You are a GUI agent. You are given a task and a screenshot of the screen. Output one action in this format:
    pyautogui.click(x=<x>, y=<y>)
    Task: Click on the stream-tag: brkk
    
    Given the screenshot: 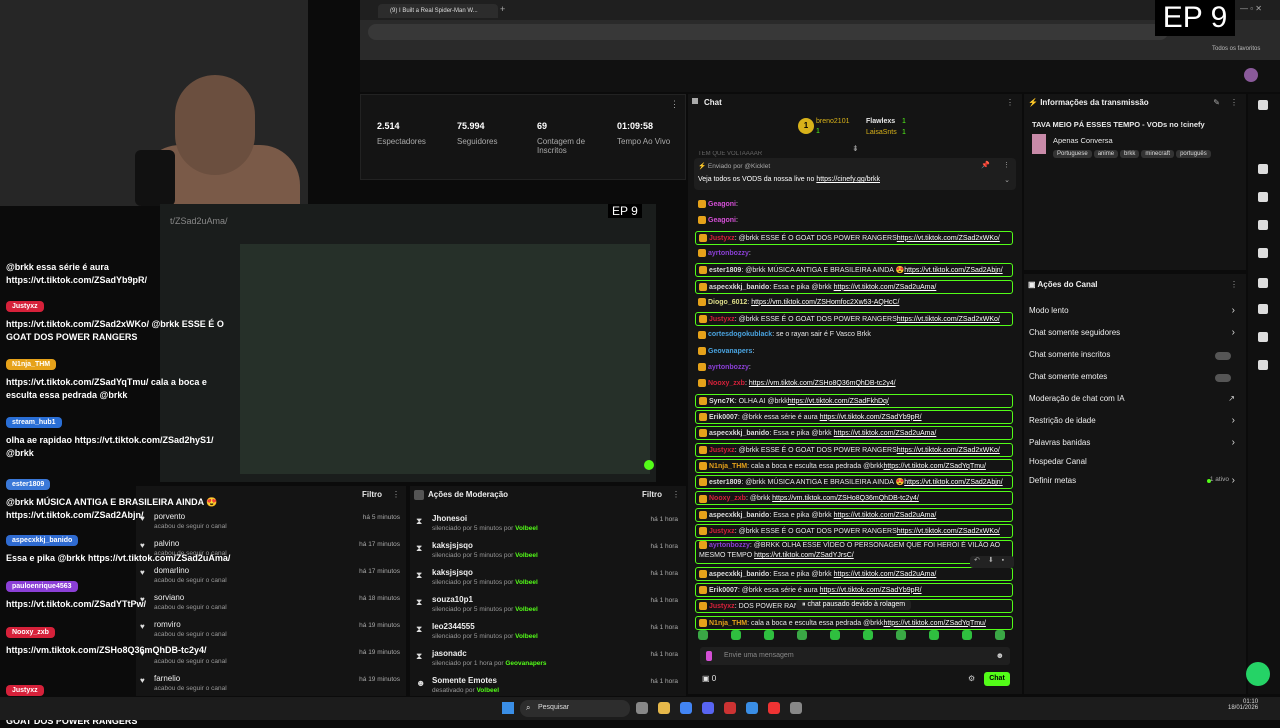 What is the action you would take?
    pyautogui.click(x=1130, y=154)
    